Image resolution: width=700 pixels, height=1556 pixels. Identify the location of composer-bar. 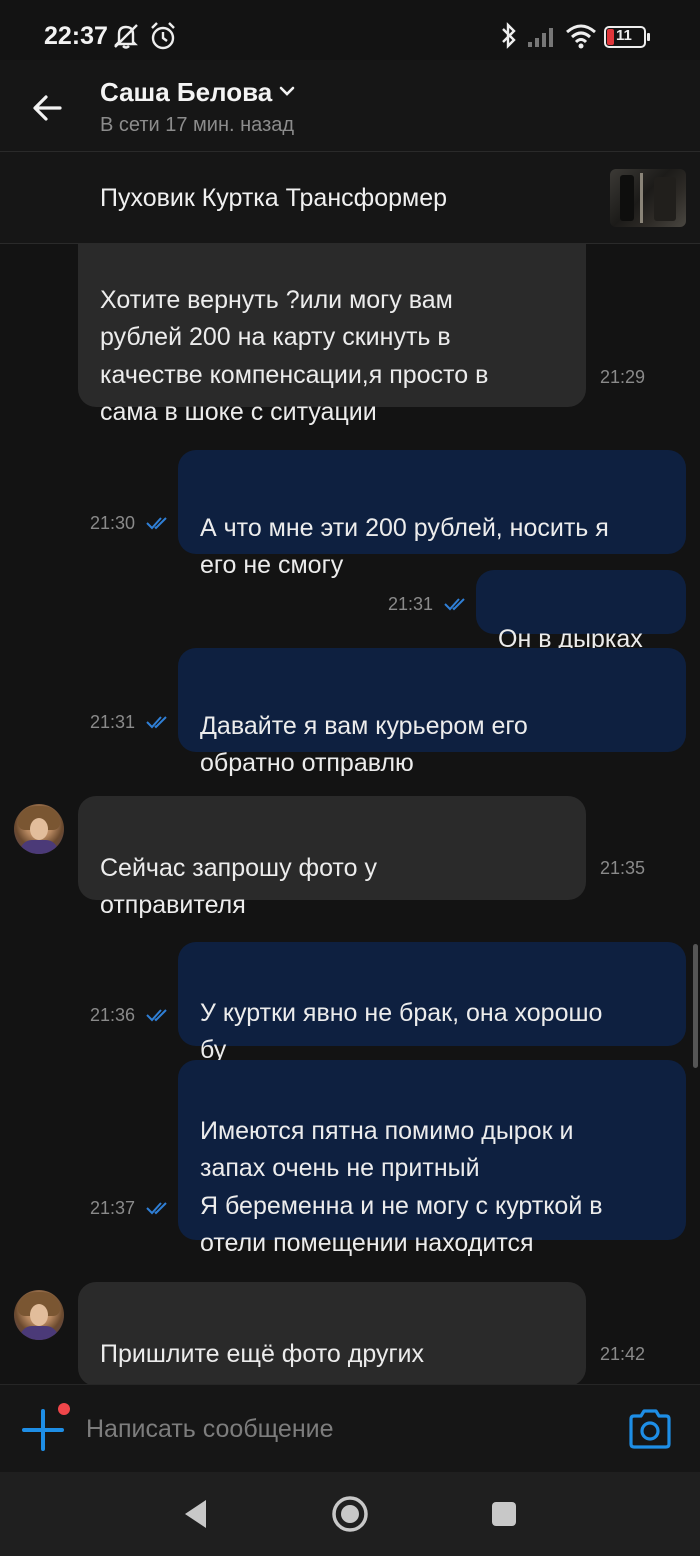
(350, 1428).